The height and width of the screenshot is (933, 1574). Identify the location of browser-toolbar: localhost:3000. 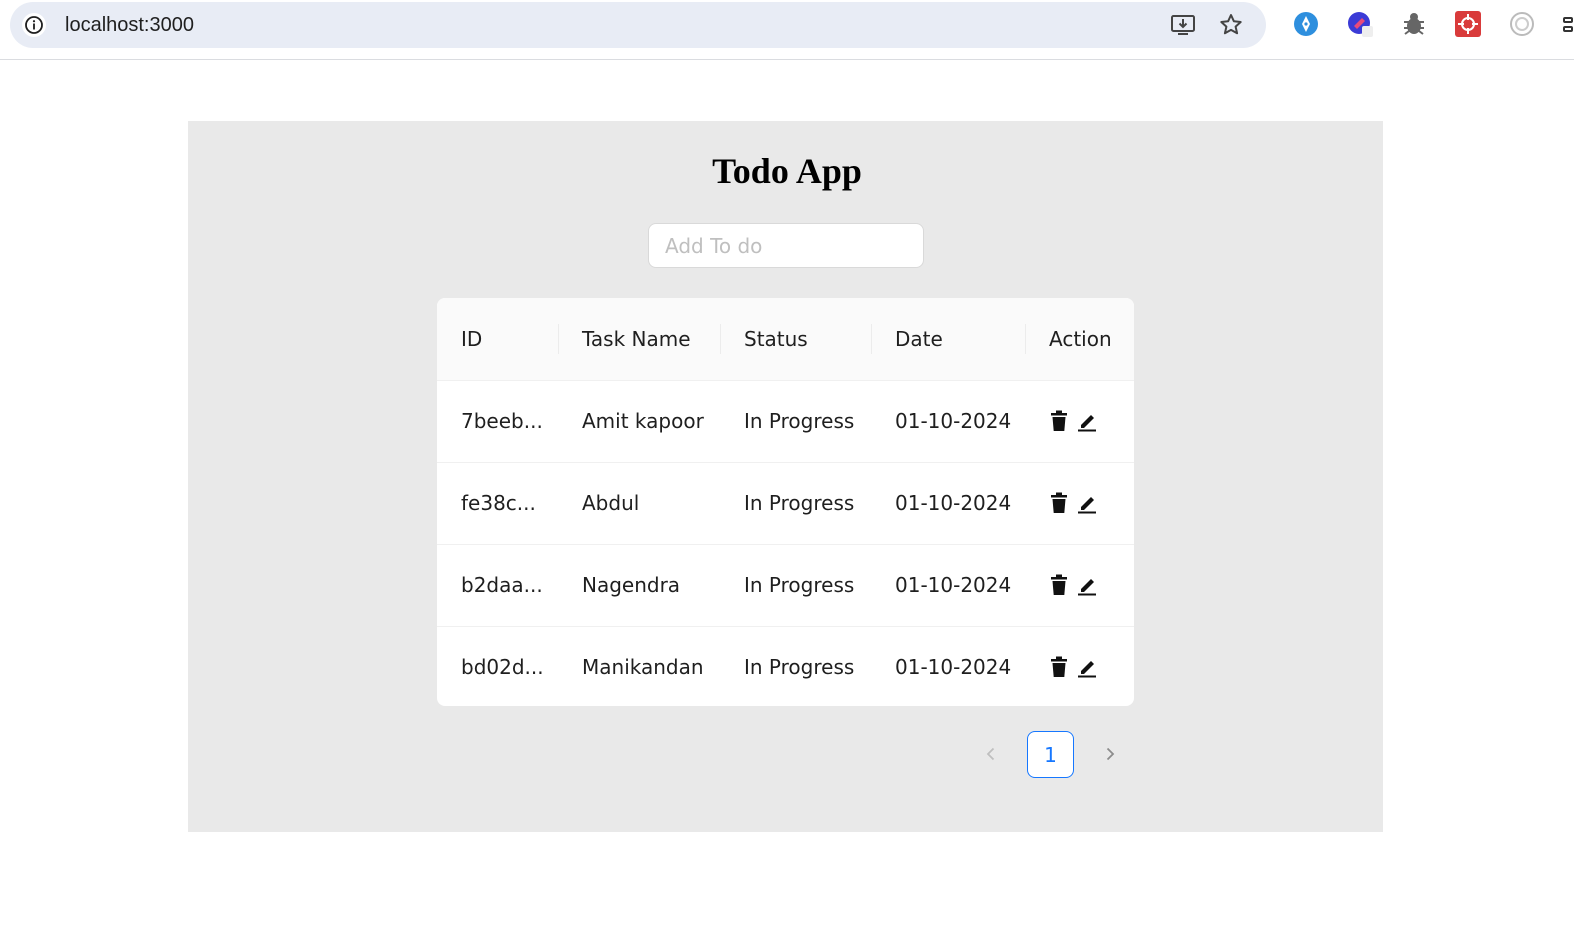
(787, 30).